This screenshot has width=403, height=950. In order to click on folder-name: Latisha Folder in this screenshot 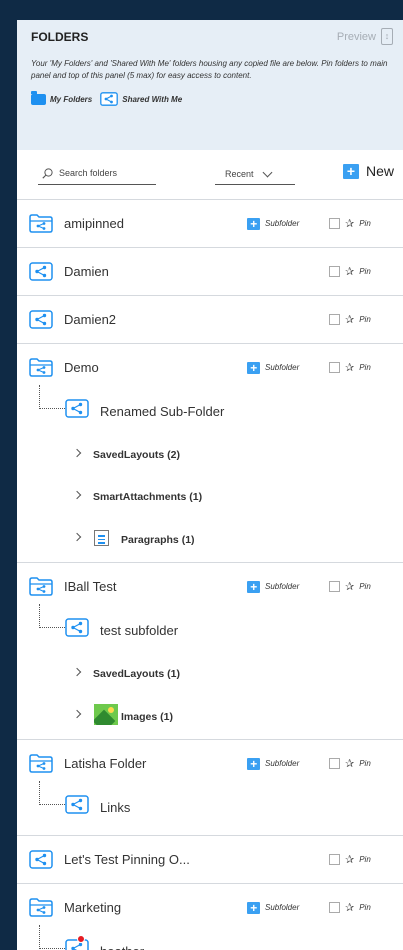, I will do `click(105, 763)`.